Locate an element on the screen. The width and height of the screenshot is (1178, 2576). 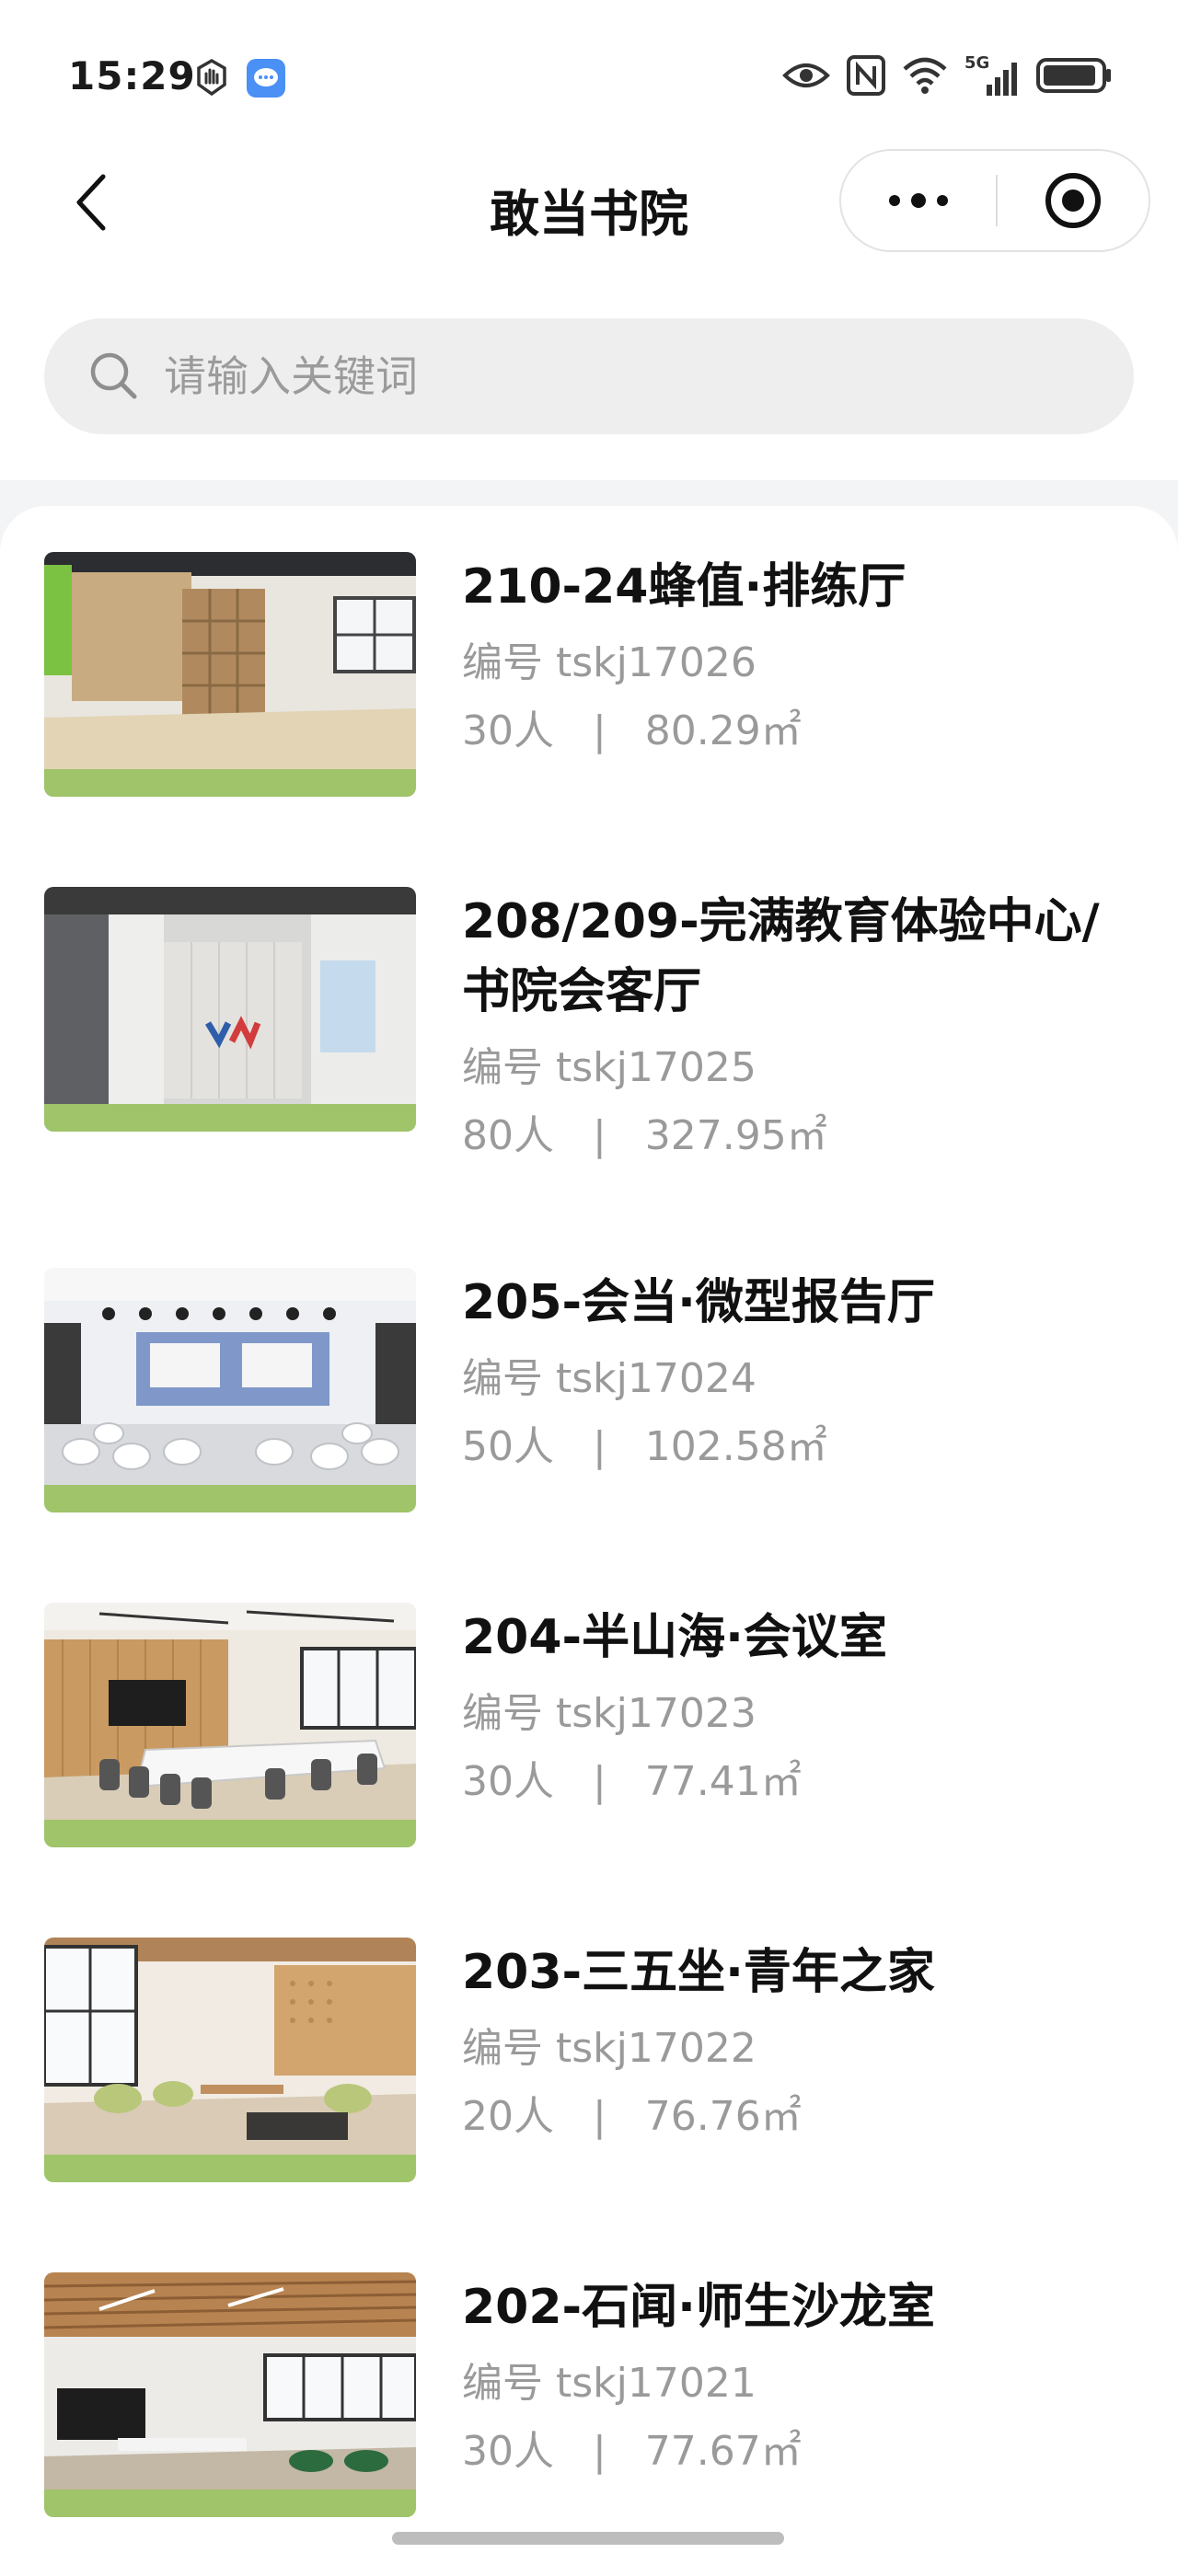
room-area: 76.76㎡ is located at coordinates (723, 2116).